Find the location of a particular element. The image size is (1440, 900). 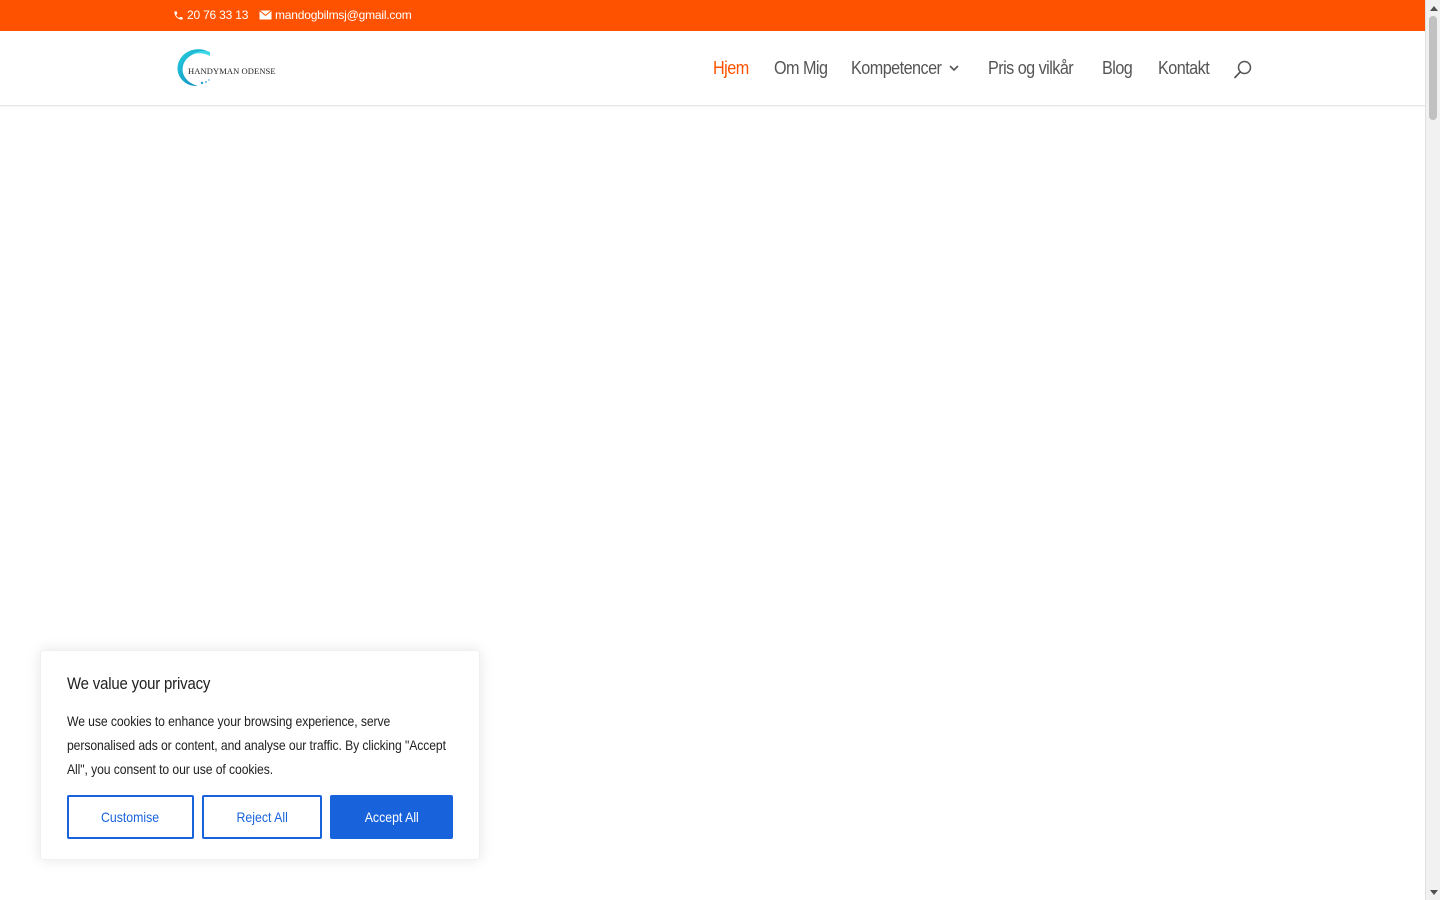

phone-icon is located at coordinates (178, 15).